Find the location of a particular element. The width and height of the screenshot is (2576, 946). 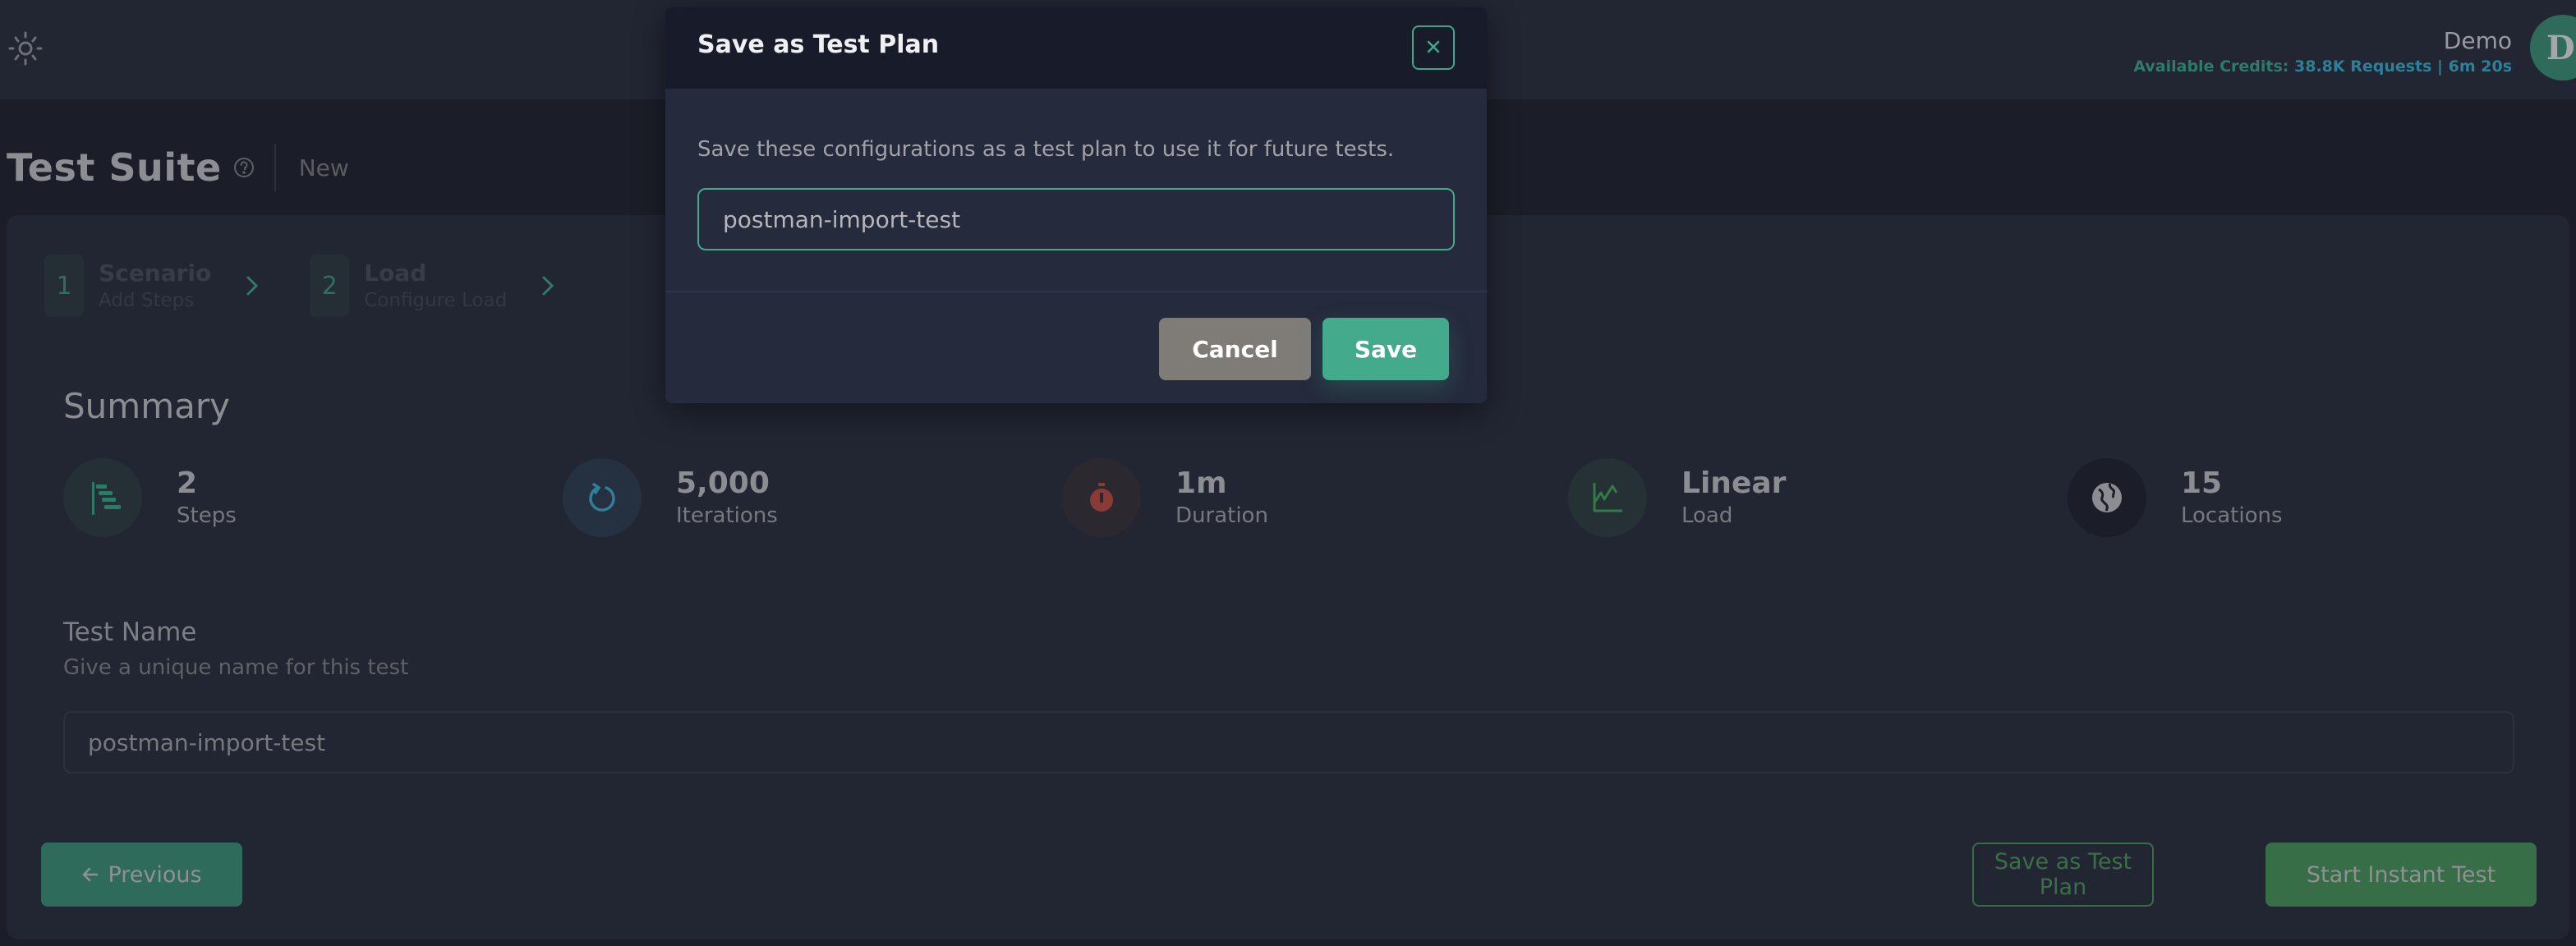

credits-value: 38.8K Requests | 6m 20s is located at coordinates (2403, 66).